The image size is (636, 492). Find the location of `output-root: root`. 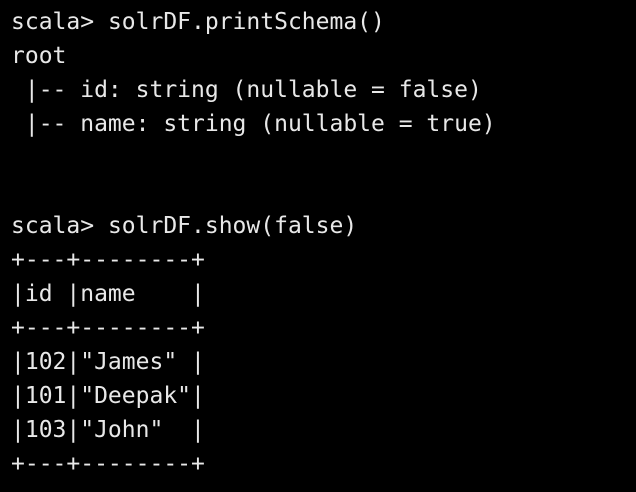

output-root: root is located at coordinates (39, 56).